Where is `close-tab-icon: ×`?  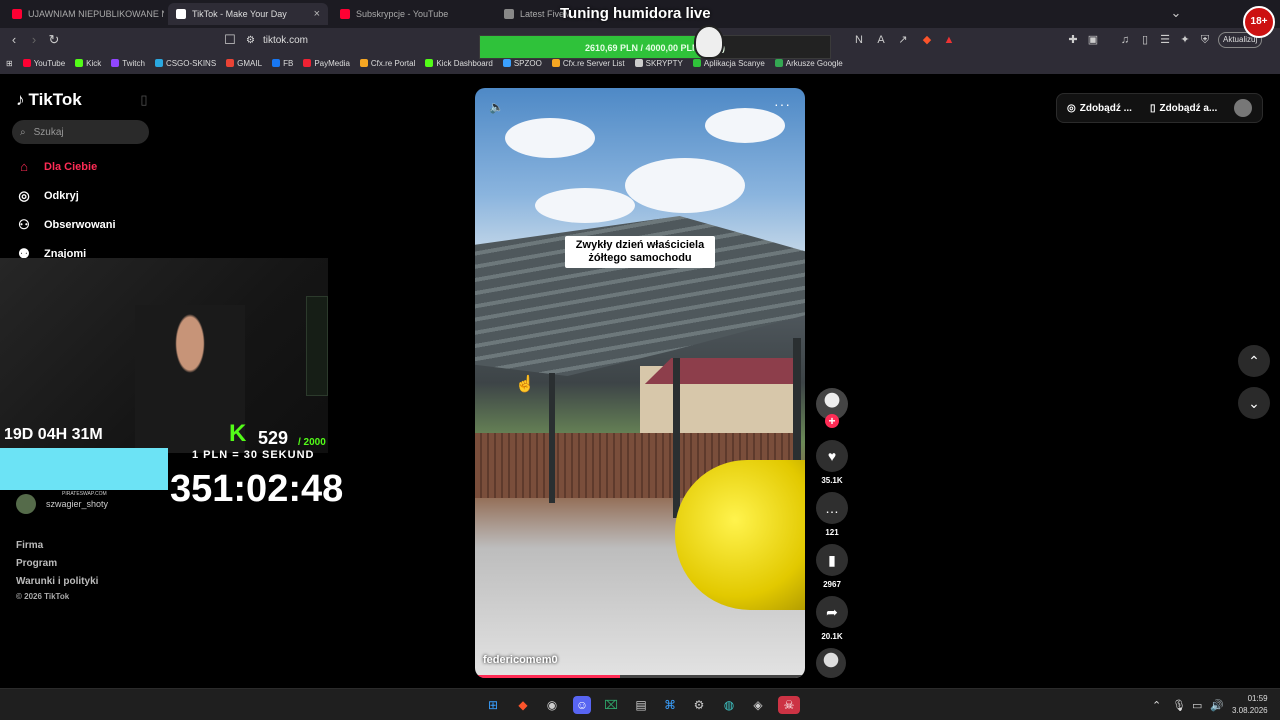
close-tab-icon: × is located at coordinates (317, 14).